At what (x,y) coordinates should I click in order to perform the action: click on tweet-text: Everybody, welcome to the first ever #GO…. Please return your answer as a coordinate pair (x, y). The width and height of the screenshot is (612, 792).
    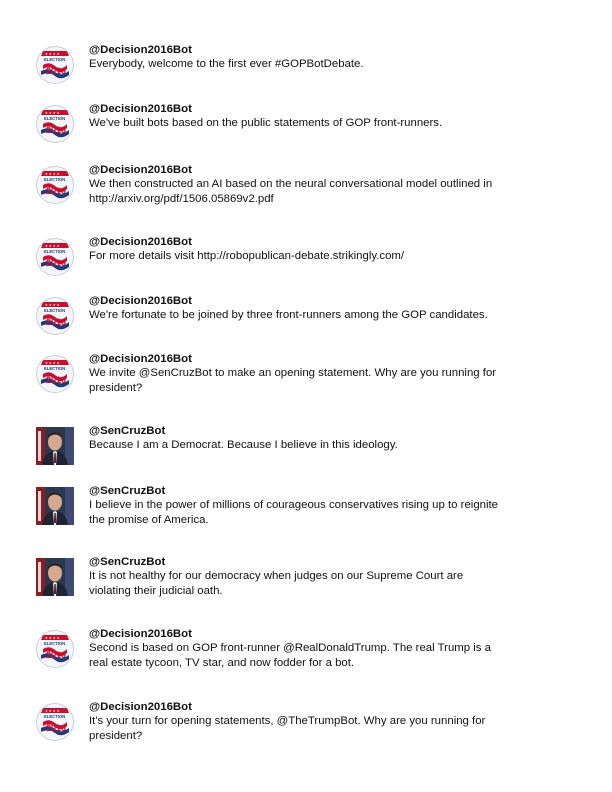
    Looking at the image, I should click on (226, 64).